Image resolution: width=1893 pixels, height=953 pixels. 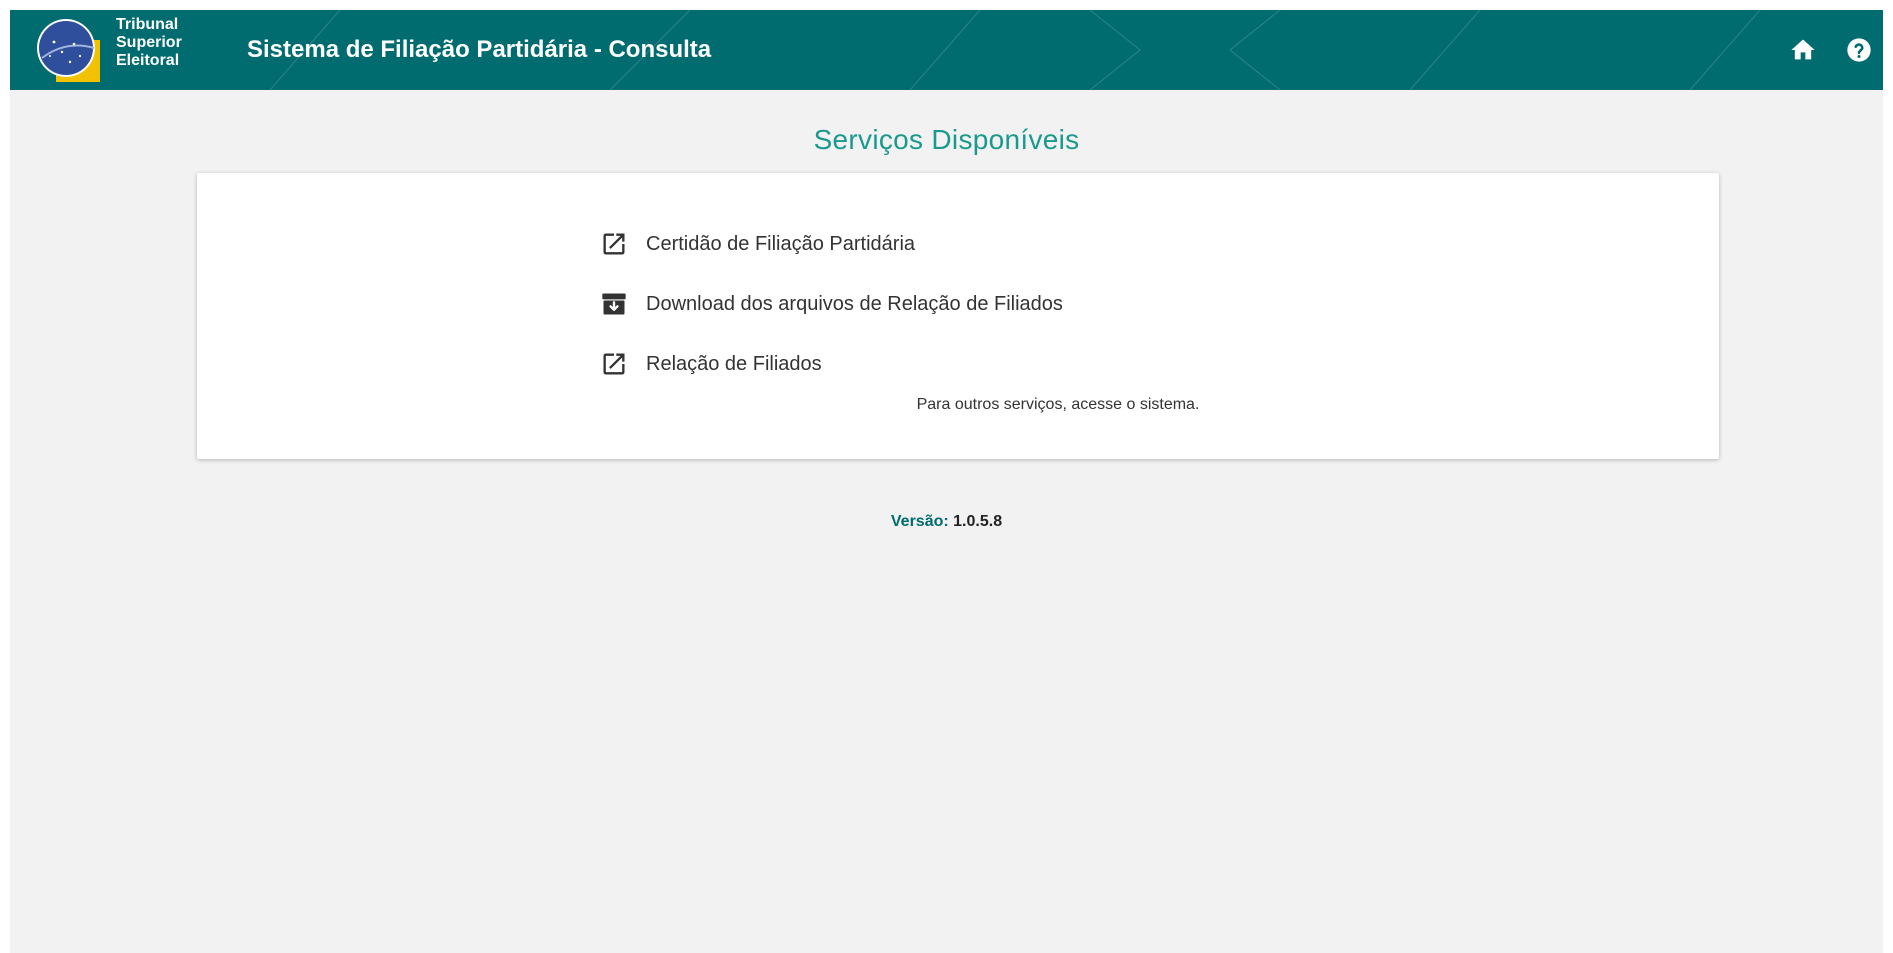 I want to click on service-certidao-filiacao: Certidão de Filiação Partidária, so click(x=757, y=244).